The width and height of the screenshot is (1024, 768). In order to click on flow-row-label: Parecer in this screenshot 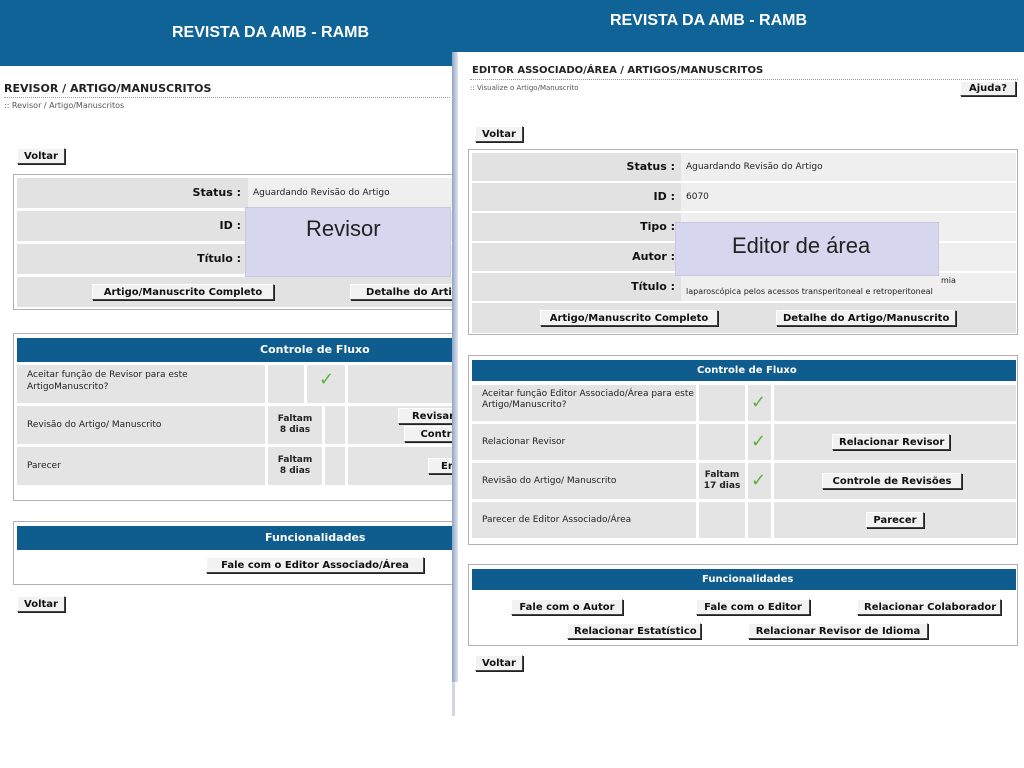, I will do `click(141, 466)`.